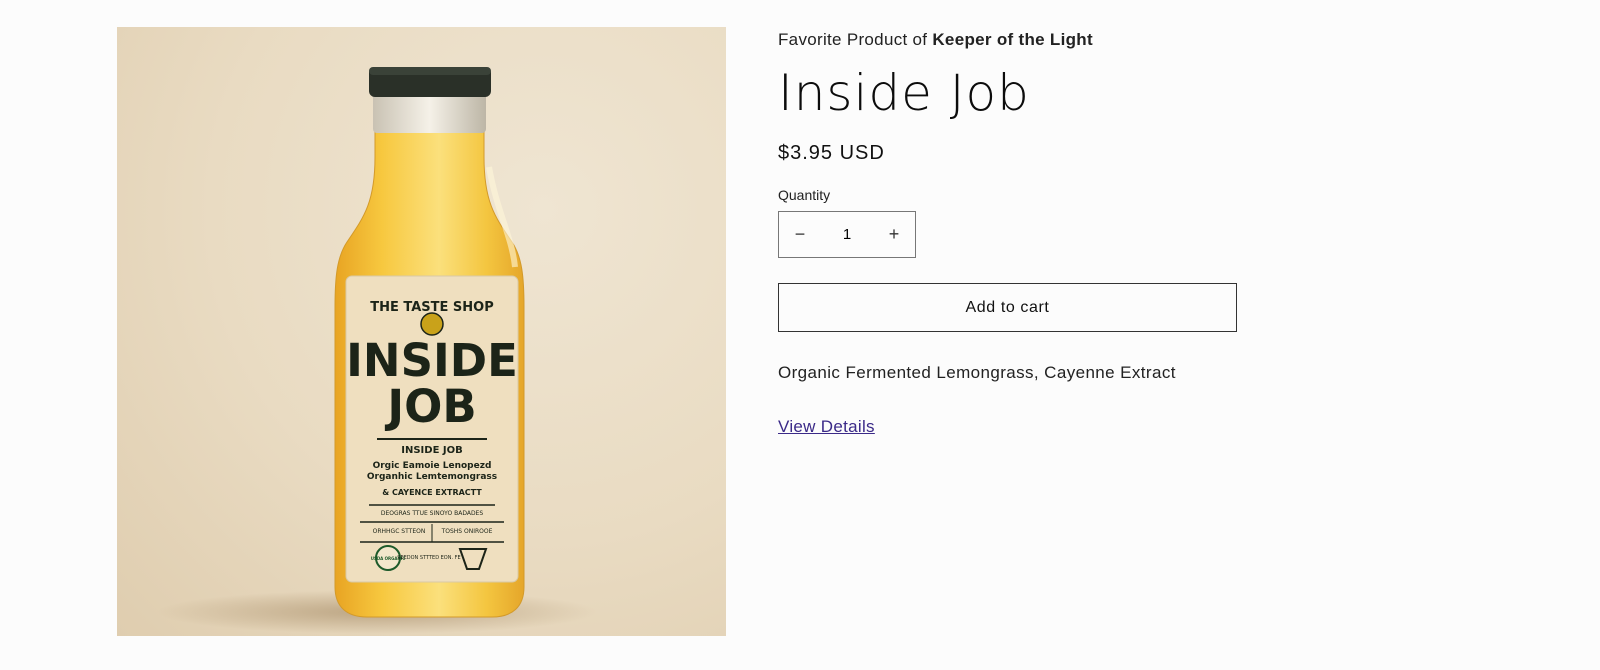 Image resolution: width=1600 pixels, height=670 pixels. What do you see at coordinates (800, 234) in the screenshot?
I see `decrease-quantity-button: −` at bounding box center [800, 234].